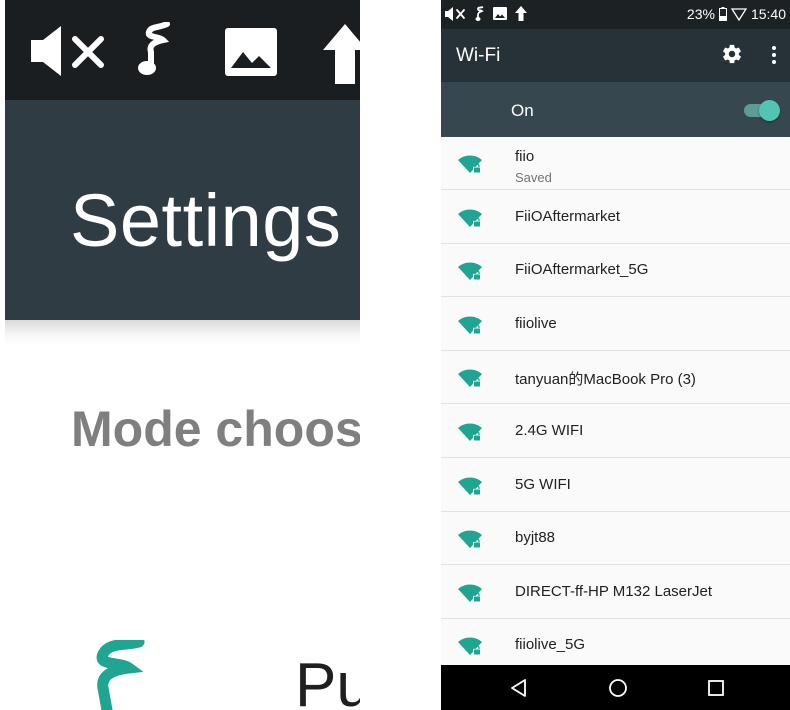  What do you see at coordinates (615, 163) in the screenshot?
I see `network-row: fiio Saved` at bounding box center [615, 163].